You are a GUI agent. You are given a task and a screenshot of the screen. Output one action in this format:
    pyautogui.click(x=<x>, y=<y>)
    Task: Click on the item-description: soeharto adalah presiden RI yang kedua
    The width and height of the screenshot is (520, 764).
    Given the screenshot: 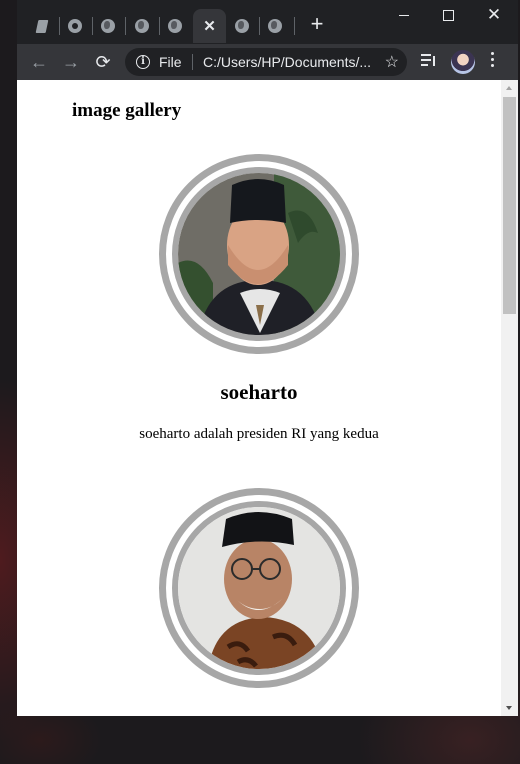 What is the action you would take?
    pyautogui.click(x=259, y=434)
    